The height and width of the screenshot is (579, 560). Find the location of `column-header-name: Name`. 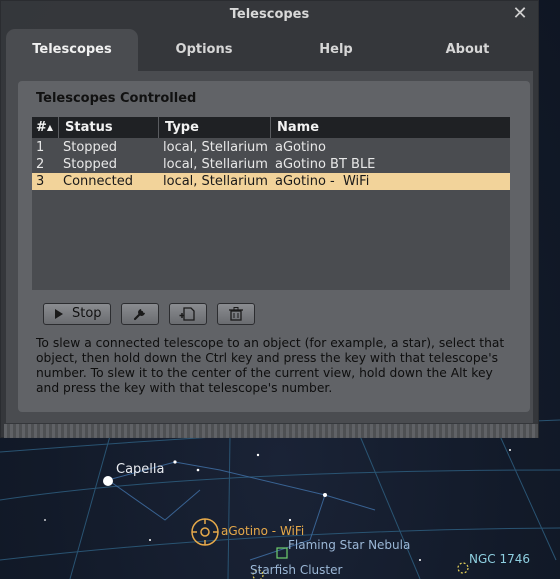

column-header-name: Name is located at coordinates (390, 127).